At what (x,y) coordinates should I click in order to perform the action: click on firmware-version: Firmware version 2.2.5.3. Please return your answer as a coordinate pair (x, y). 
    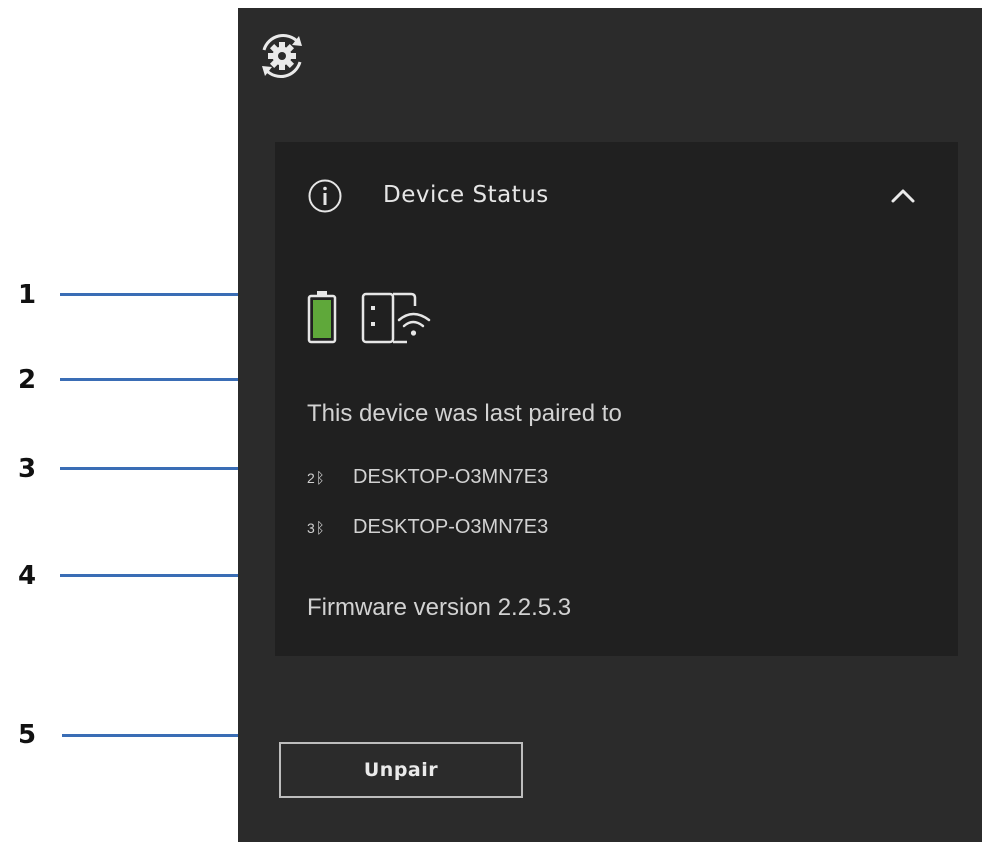
    Looking at the image, I should click on (439, 607).